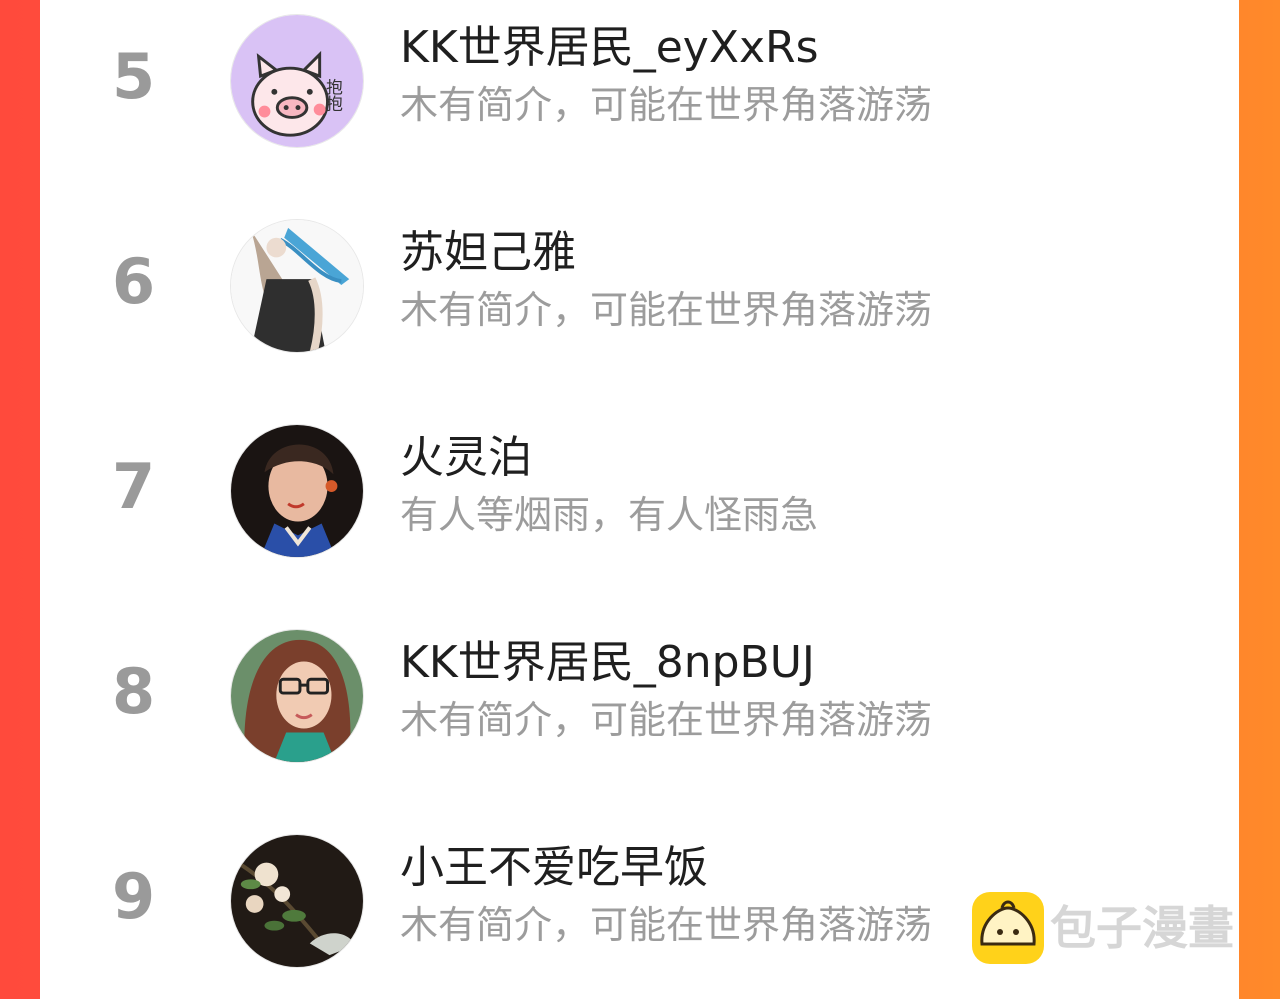 The height and width of the screenshot is (999, 1280). What do you see at coordinates (488, 253) in the screenshot?
I see `user-name: 苏妲己雅` at bounding box center [488, 253].